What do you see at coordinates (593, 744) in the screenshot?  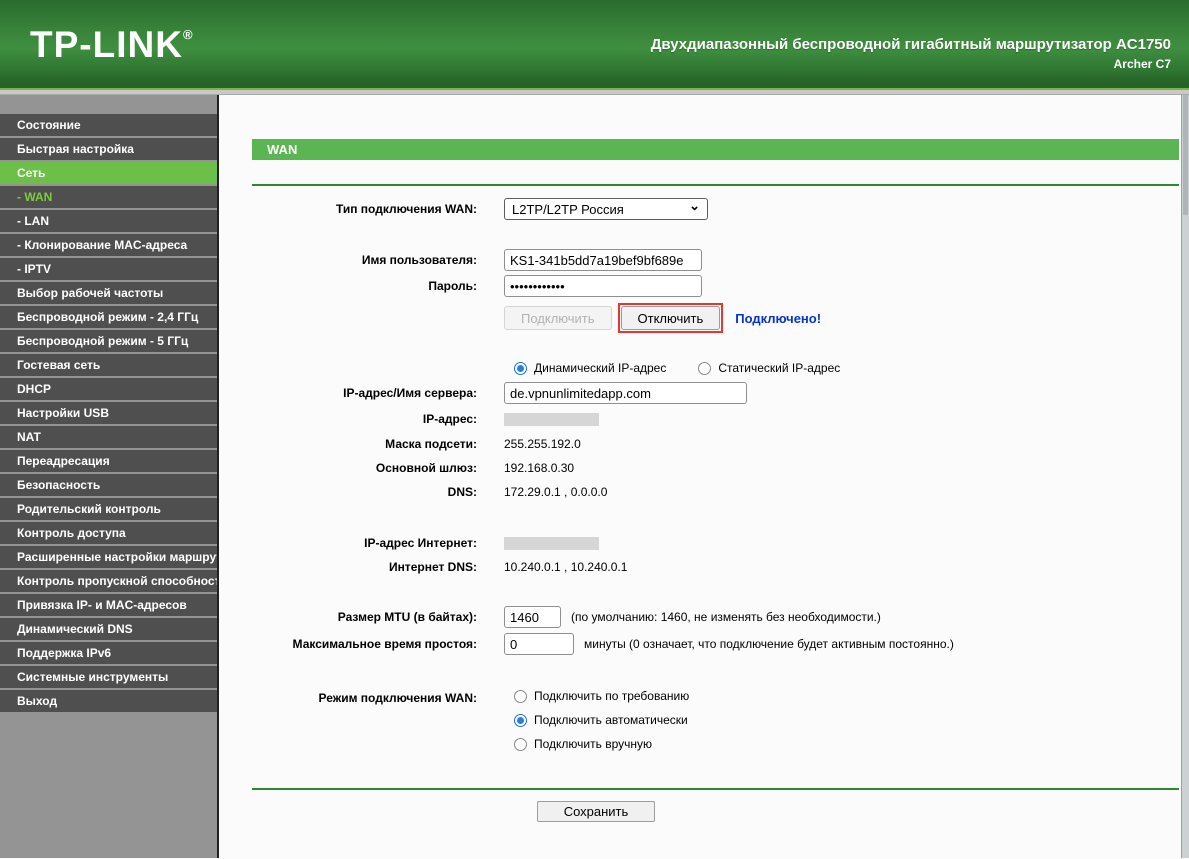 I see `wan-mode-option-label: Подключить вручную` at bounding box center [593, 744].